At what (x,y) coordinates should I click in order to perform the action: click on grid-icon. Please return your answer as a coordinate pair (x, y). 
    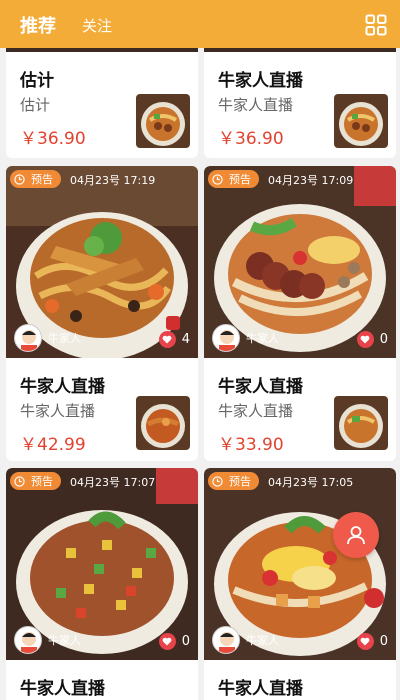
    Looking at the image, I should click on (376, 25).